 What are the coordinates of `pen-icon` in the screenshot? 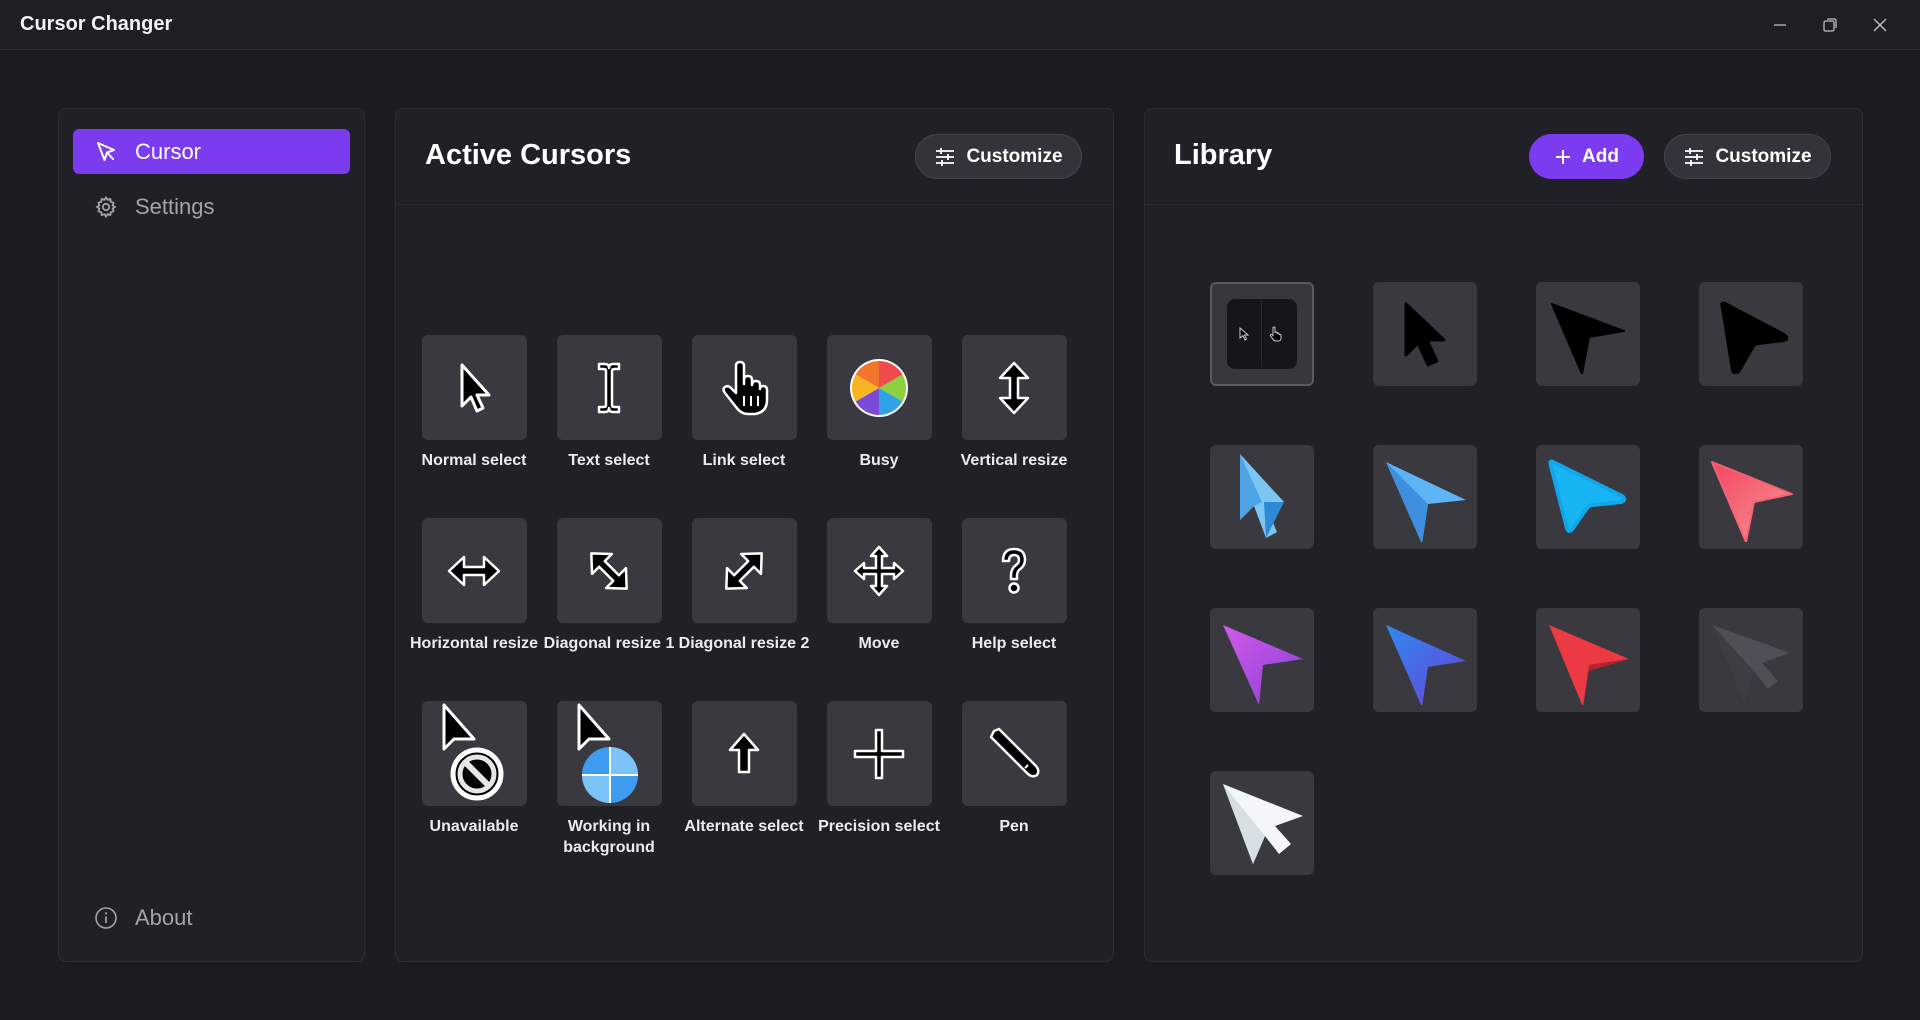 It's located at (1014, 752).